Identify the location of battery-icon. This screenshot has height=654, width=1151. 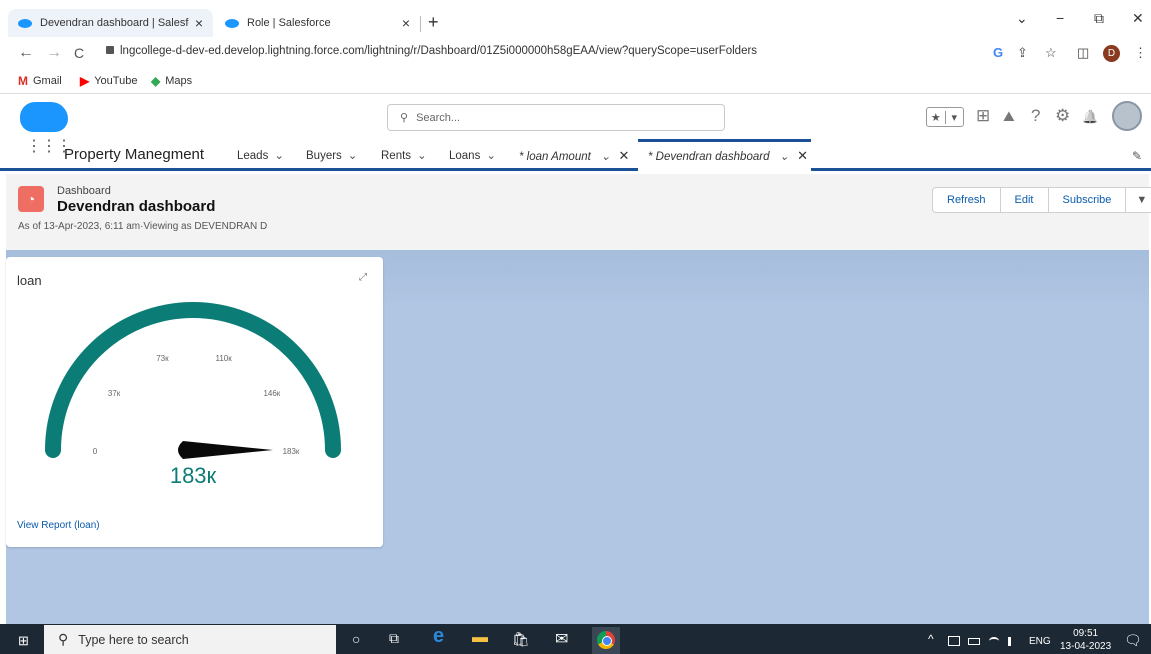
(974, 641).